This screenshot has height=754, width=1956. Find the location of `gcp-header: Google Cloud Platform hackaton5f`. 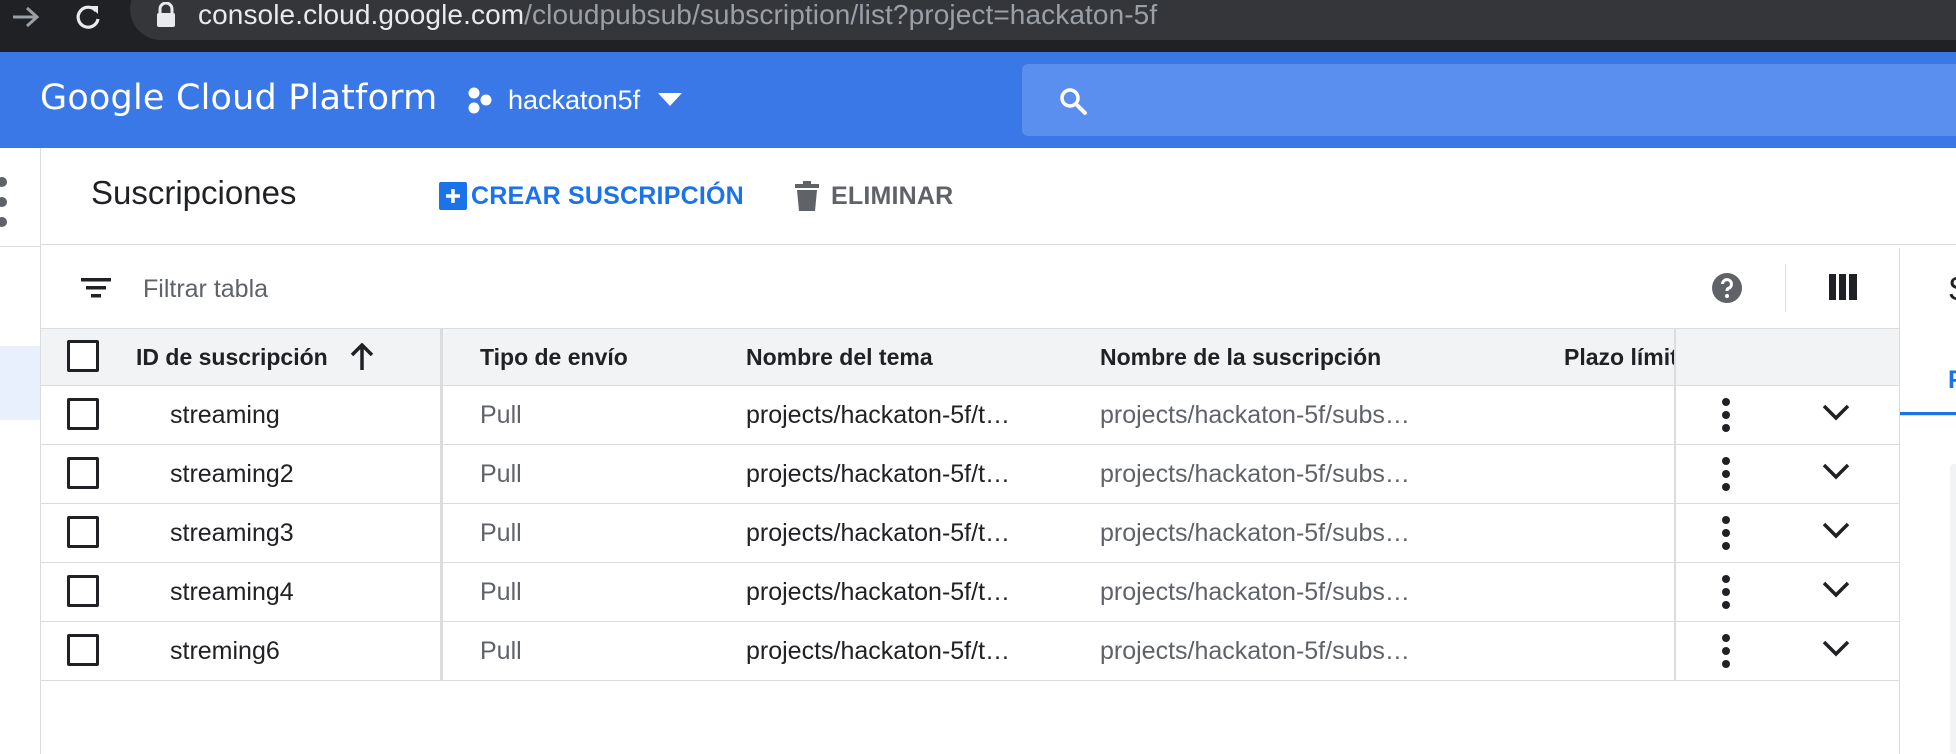

gcp-header: Google Cloud Platform hackaton5f is located at coordinates (978, 100).